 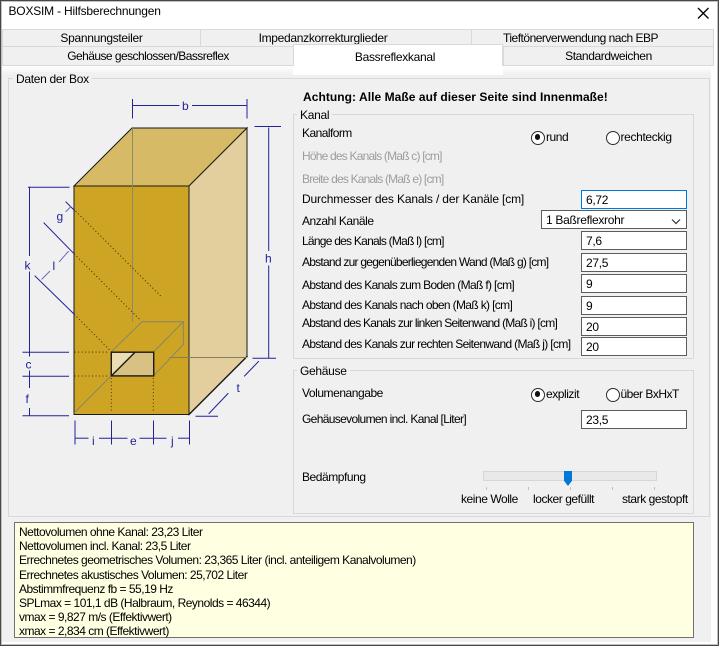 What do you see at coordinates (60, 217) in the screenshot?
I see `svg-text: g` at bounding box center [60, 217].